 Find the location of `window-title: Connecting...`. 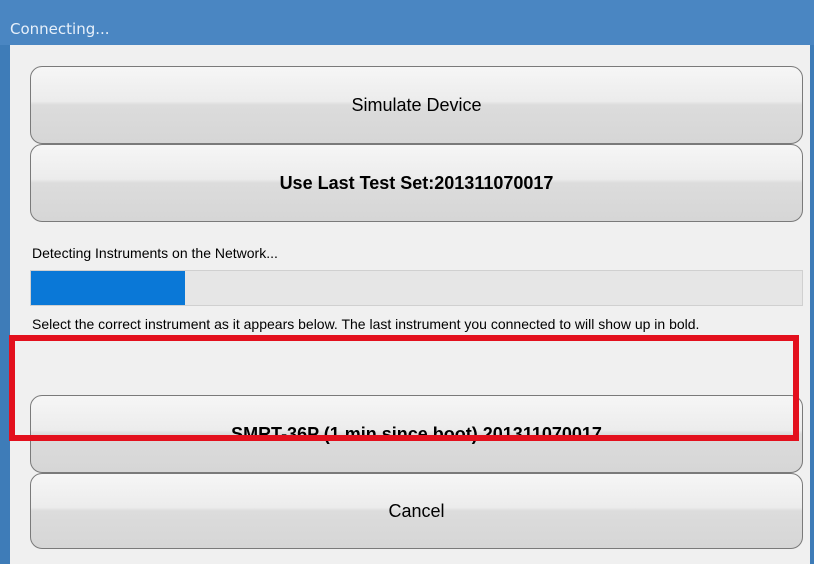

window-title: Connecting... is located at coordinates (60, 29).